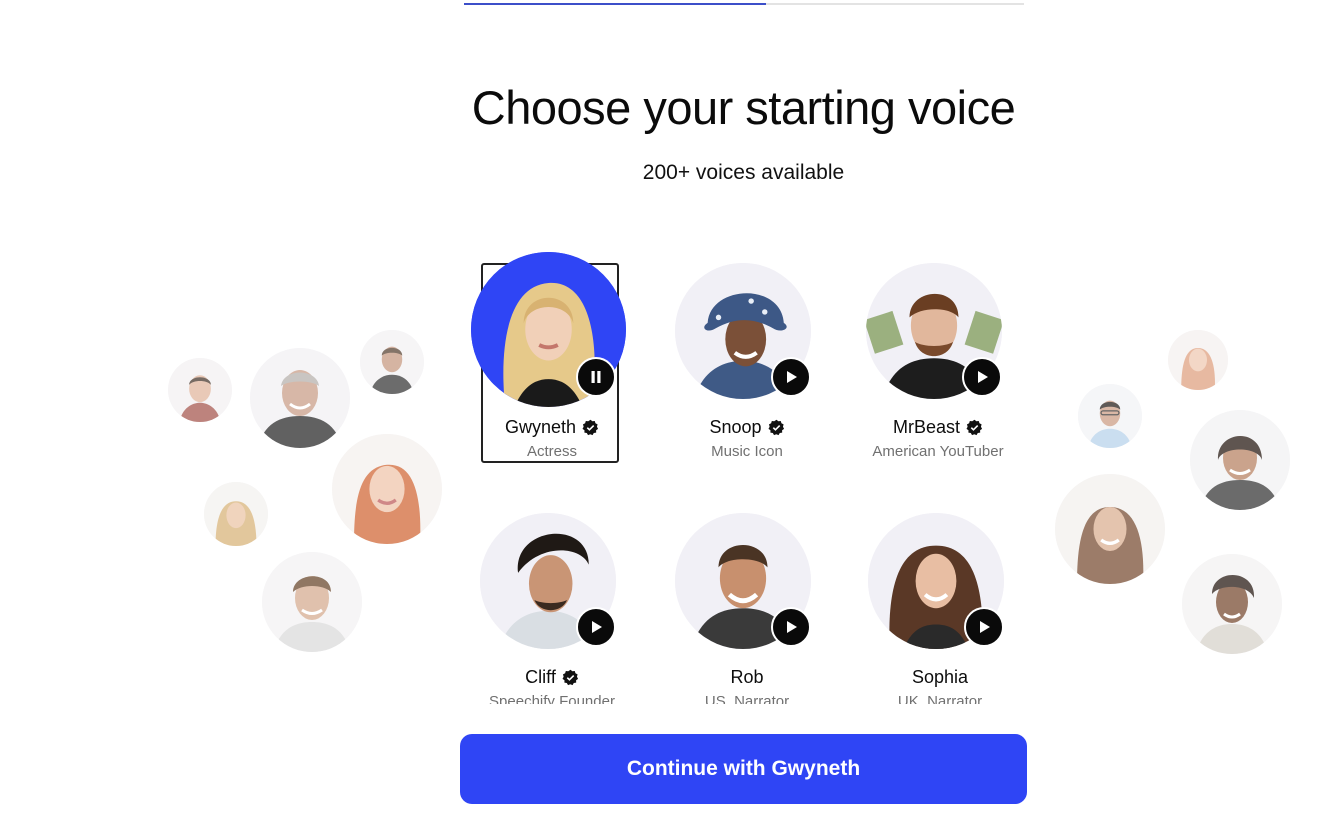 This screenshot has height=815, width=1341. Describe the element at coordinates (548, 357) in the screenshot. I see `voice-card-gwyneth: Gwyneth Actress` at that location.